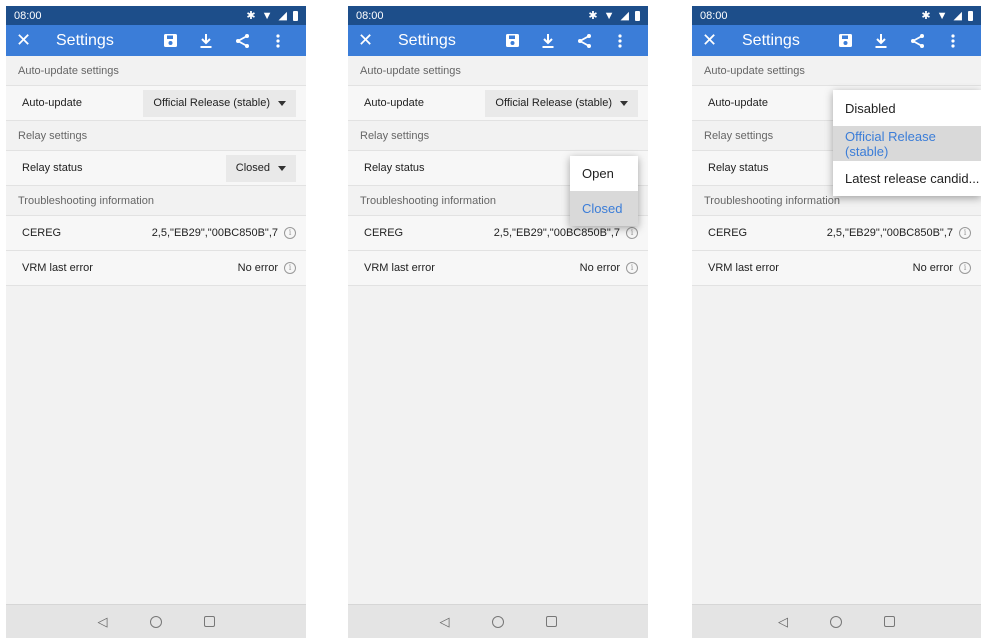  I want to click on relay-option-closed: Closed, so click(604, 208).